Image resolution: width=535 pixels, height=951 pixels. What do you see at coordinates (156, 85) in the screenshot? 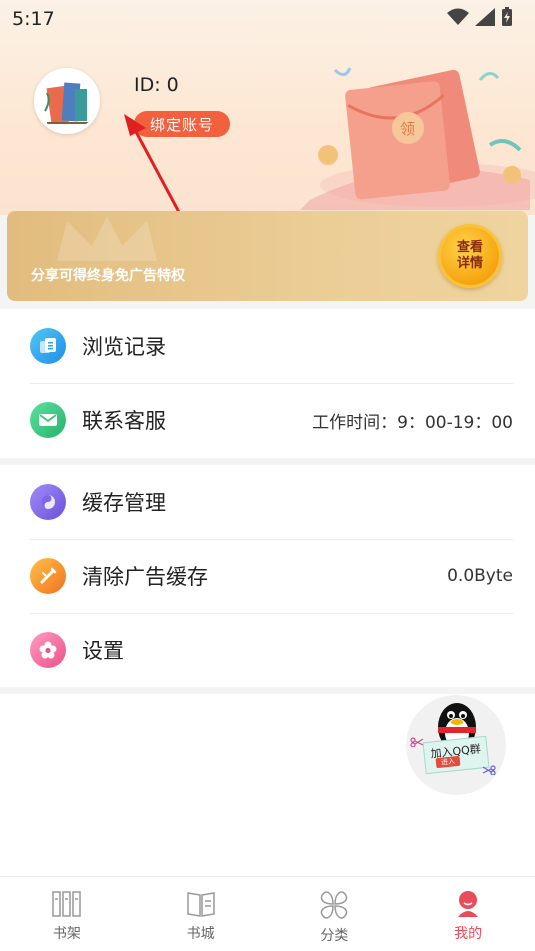
I see `user-id: ID: 0` at bounding box center [156, 85].